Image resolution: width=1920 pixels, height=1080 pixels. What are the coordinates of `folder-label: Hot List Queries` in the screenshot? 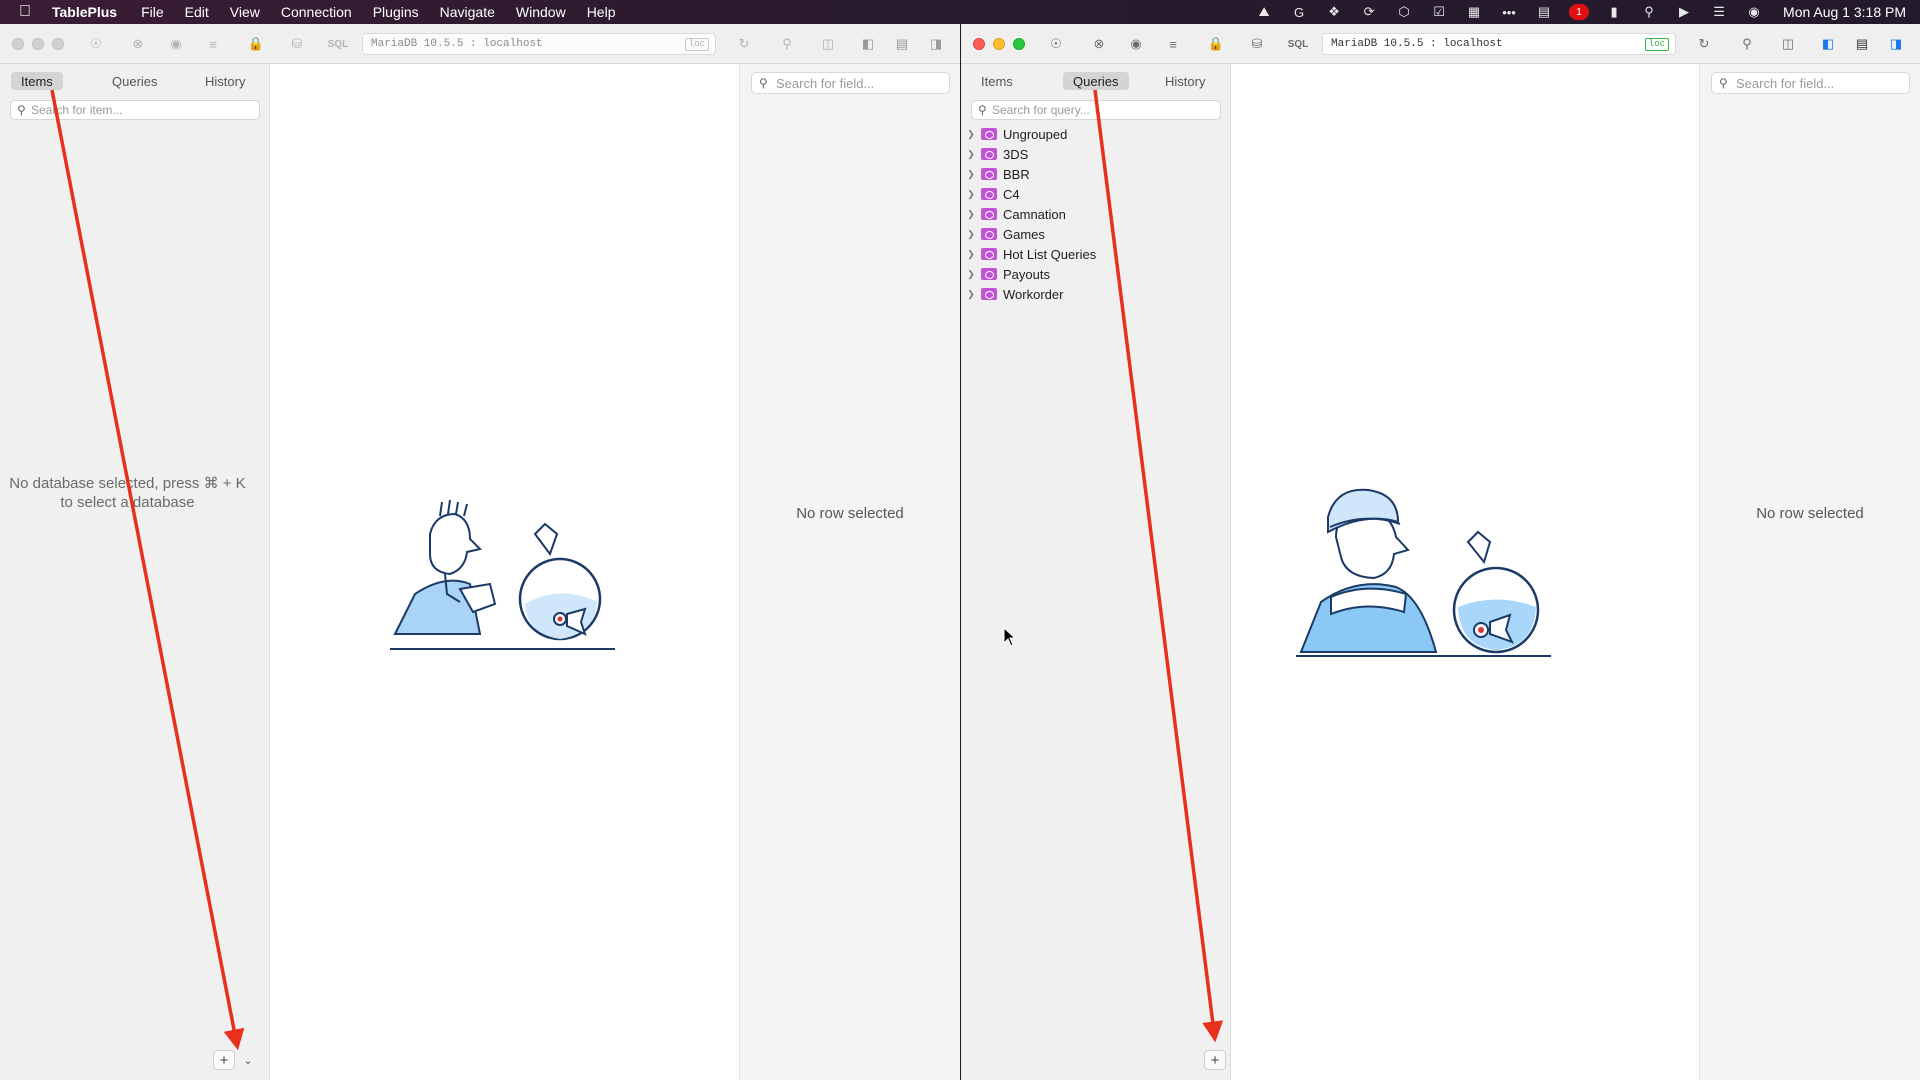 It's located at (1050, 254).